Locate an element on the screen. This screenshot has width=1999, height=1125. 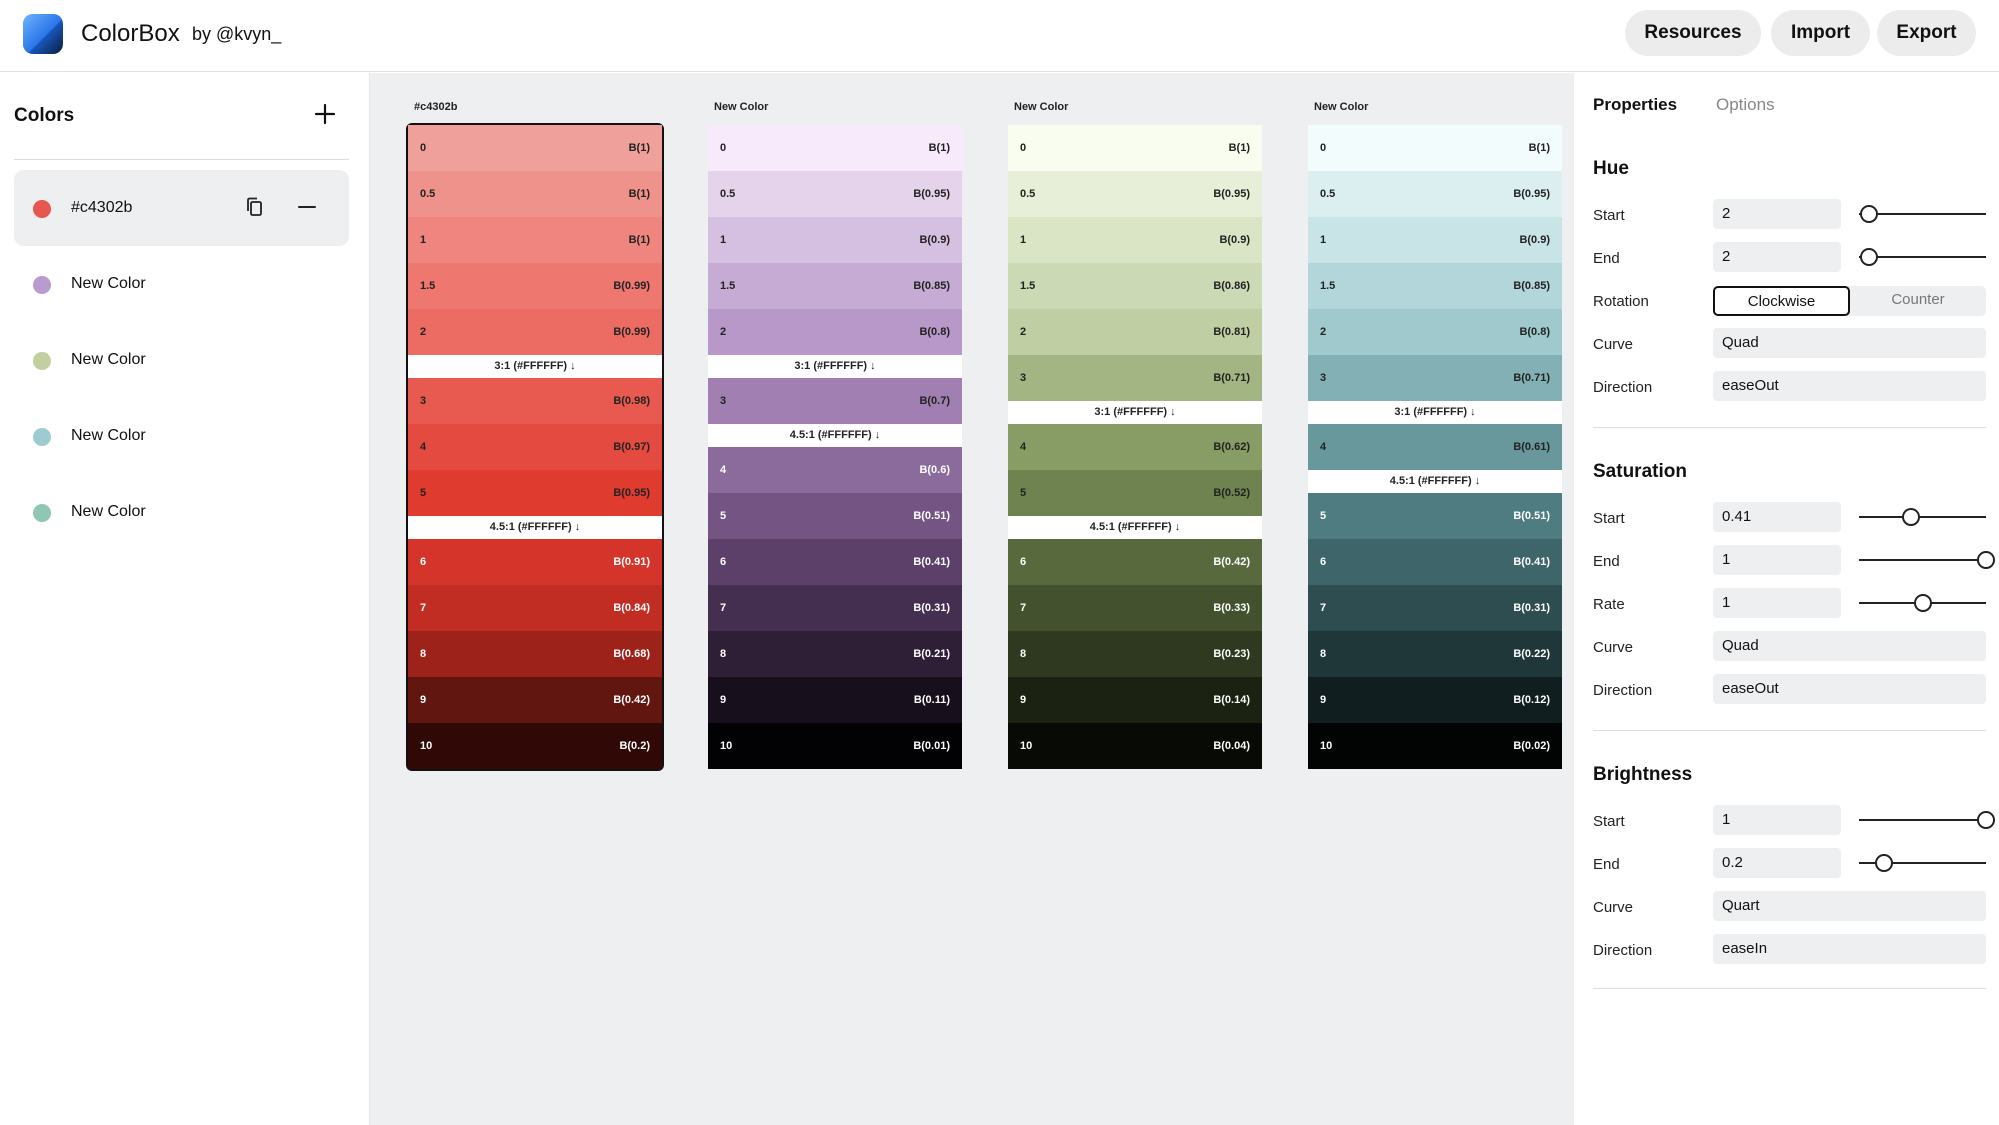
color-swatch: 4 B(0.97) is located at coordinates (535, 447).